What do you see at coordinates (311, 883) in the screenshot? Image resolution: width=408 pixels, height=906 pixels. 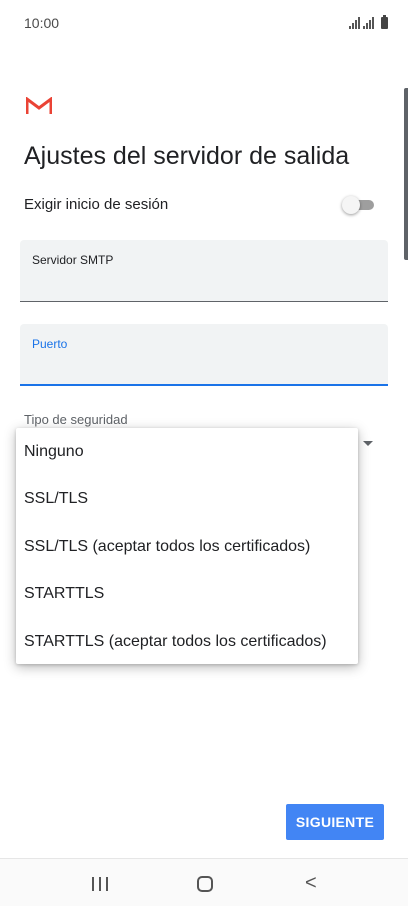 I see `back-icon: <` at bounding box center [311, 883].